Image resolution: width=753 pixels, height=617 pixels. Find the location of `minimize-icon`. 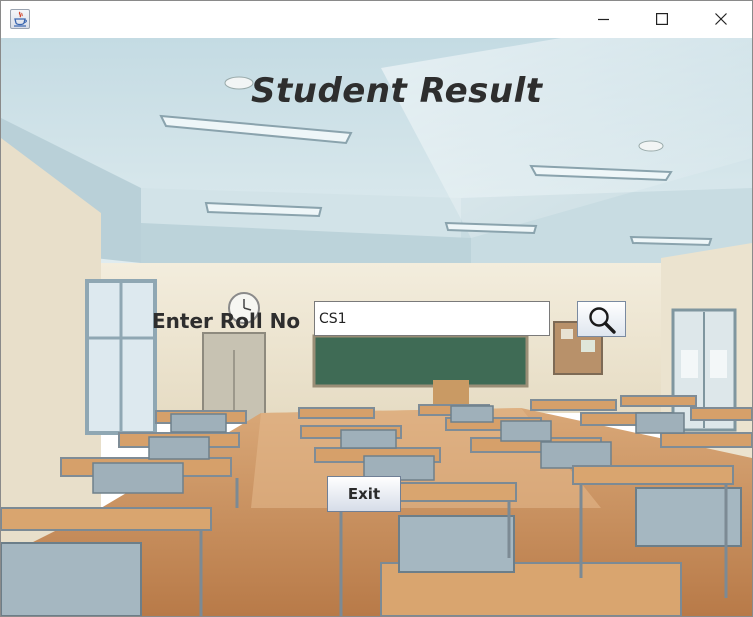

minimize-icon is located at coordinates (604, 19).